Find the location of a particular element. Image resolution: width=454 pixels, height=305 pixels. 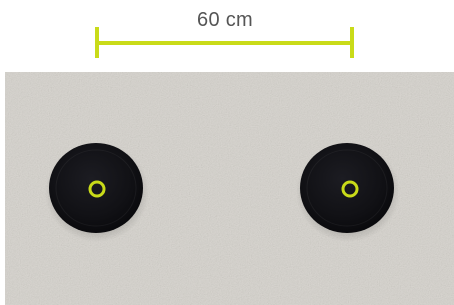

left-round-pad is located at coordinates (97, 192).